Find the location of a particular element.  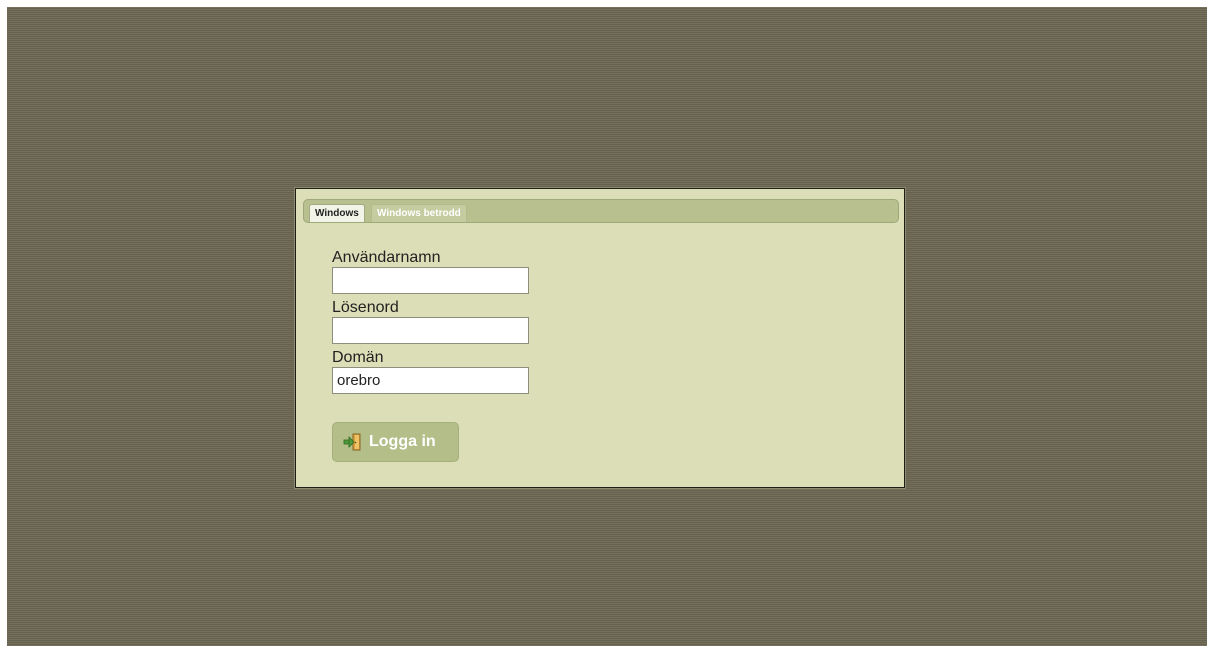

login-form: Användarnamn Lösenord Domän is located at coordinates (430, 324).